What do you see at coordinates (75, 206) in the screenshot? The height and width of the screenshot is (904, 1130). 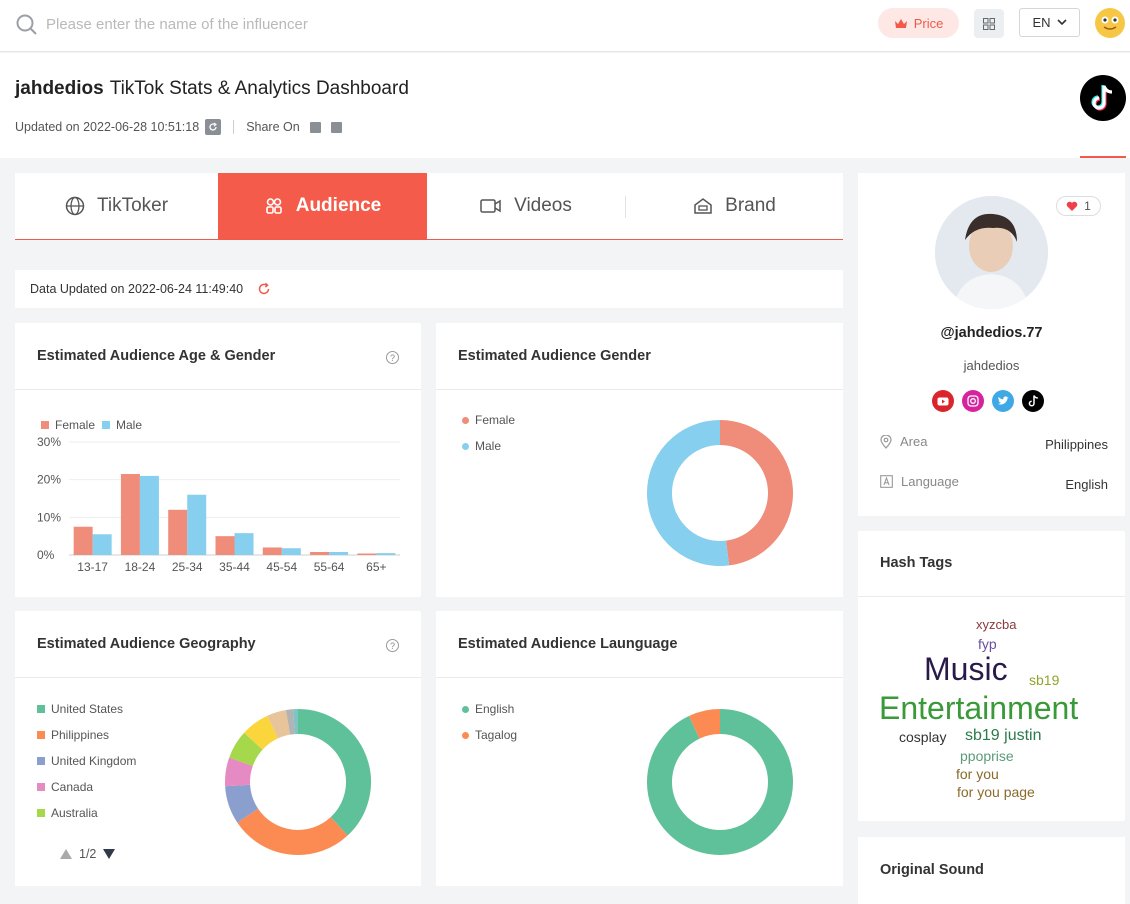 I see `globe-icon` at bounding box center [75, 206].